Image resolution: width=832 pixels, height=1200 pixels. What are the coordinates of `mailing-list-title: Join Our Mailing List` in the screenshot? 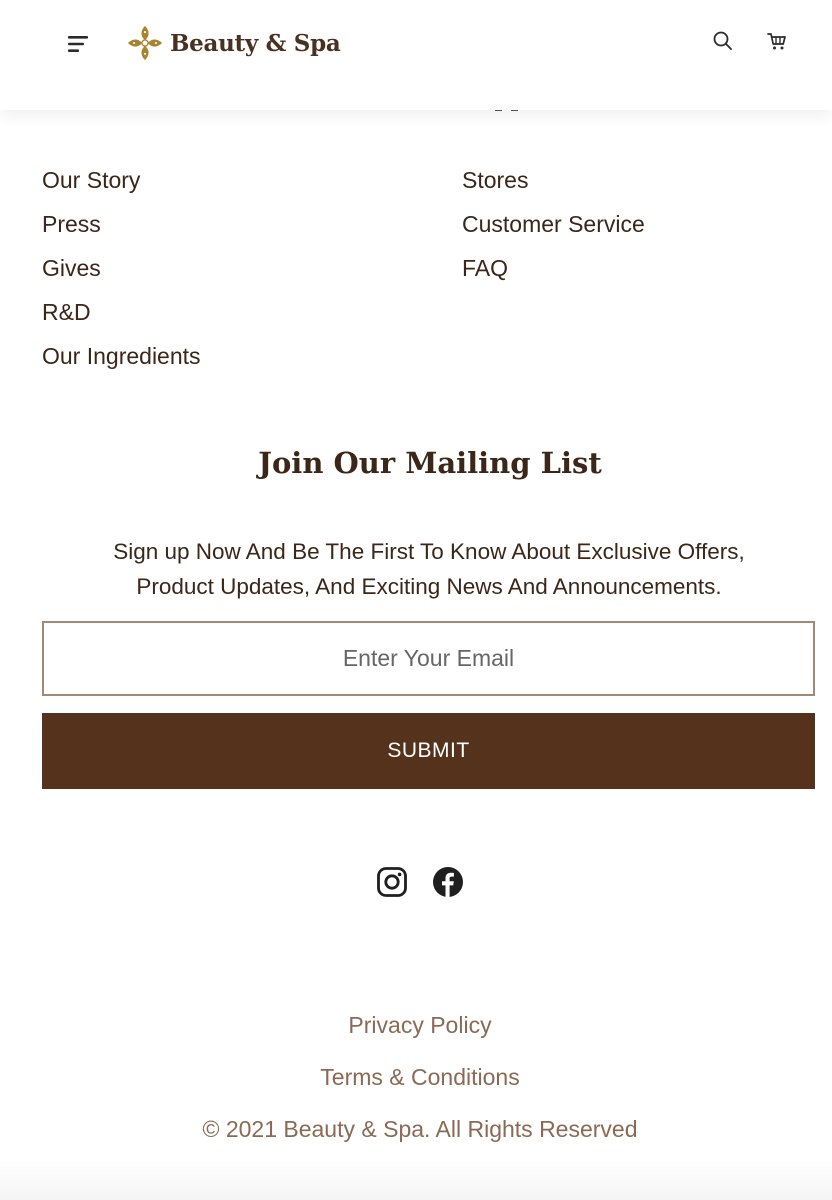 It's located at (430, 463).